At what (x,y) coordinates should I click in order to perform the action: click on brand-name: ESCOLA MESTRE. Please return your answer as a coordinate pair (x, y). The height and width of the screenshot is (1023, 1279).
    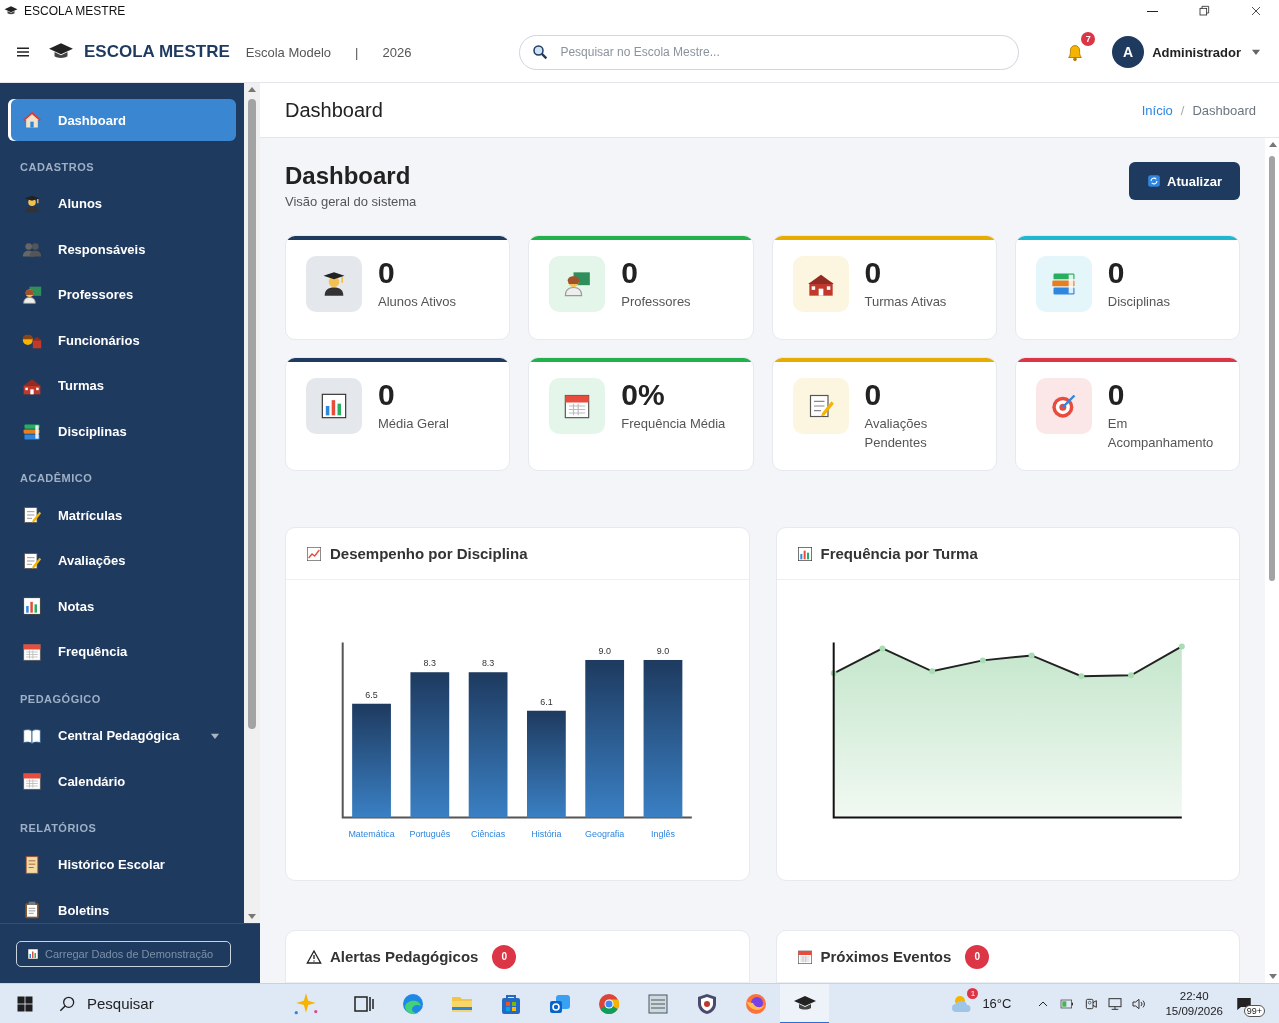
    Looking at the image, I should click on (157, 52).